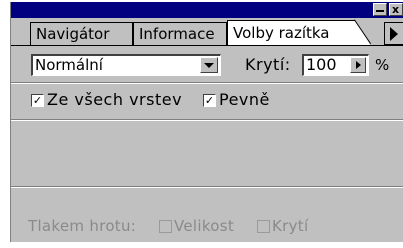  What do you see at coordinates (382, 65) in the screenshot?
I see `percent-sign: %` at bounding box center [382, 65].